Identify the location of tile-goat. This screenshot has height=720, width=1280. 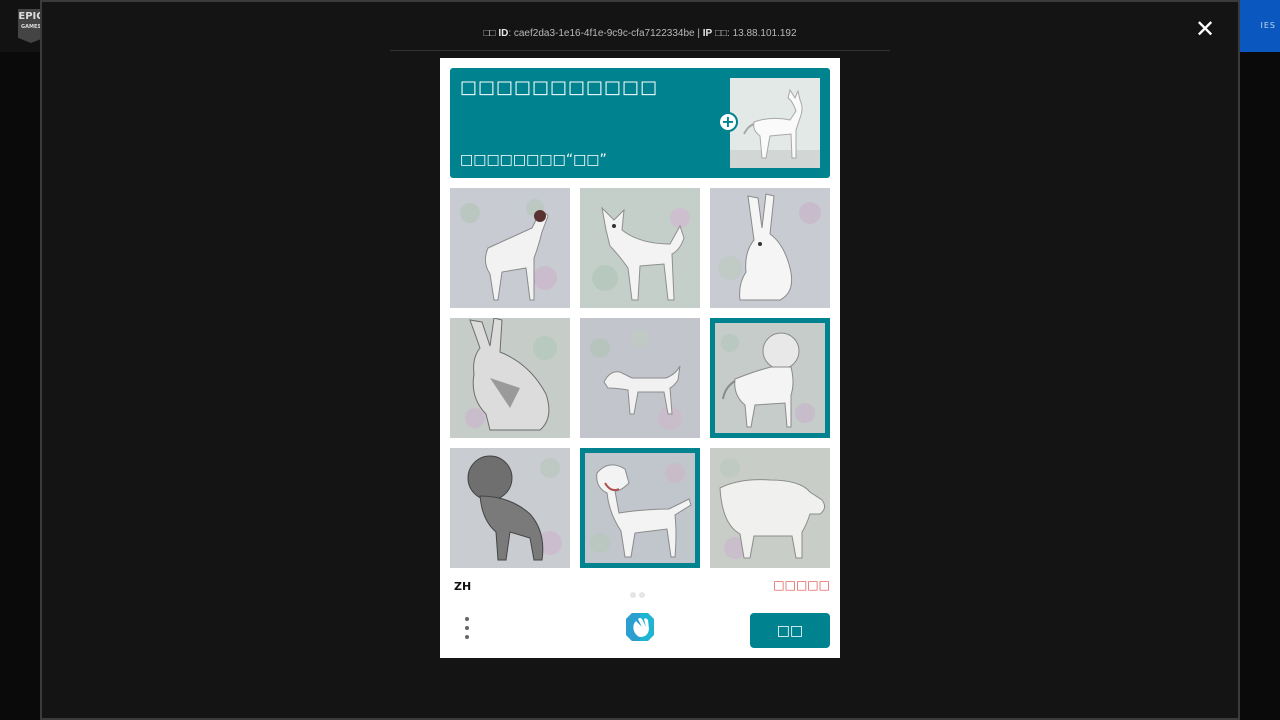
(510, 248).